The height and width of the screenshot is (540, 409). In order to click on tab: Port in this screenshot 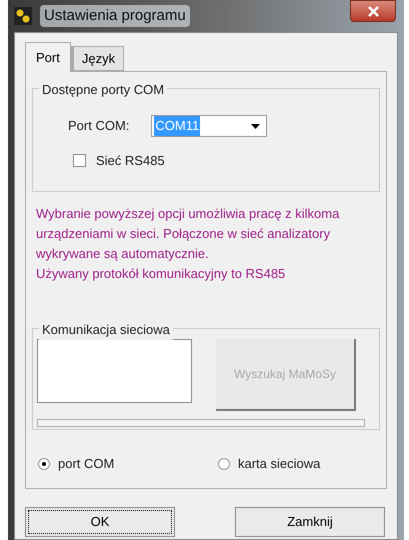, I will do `click(48, 57)`.